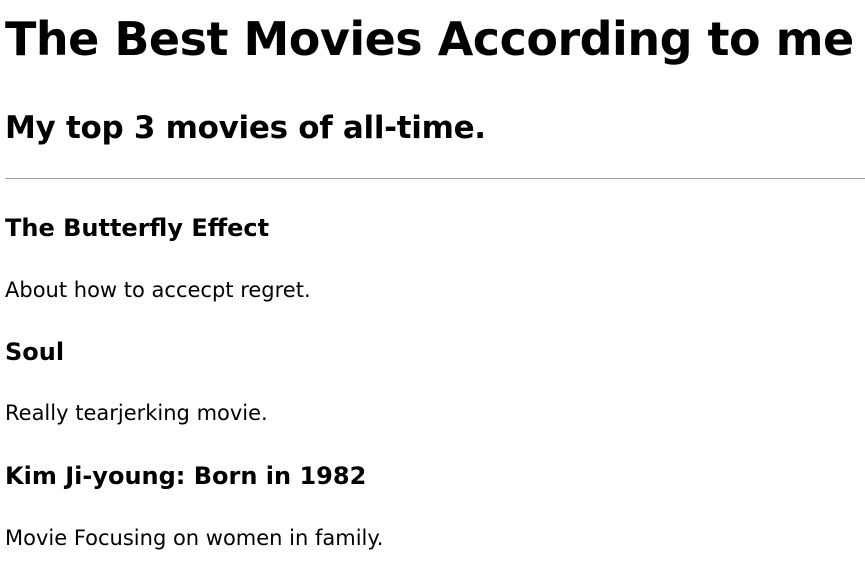 The height and width of the screenshot is (576, 865). I want to click on page-subtitle: My top 3 movies of all-time., so click(245, 128).